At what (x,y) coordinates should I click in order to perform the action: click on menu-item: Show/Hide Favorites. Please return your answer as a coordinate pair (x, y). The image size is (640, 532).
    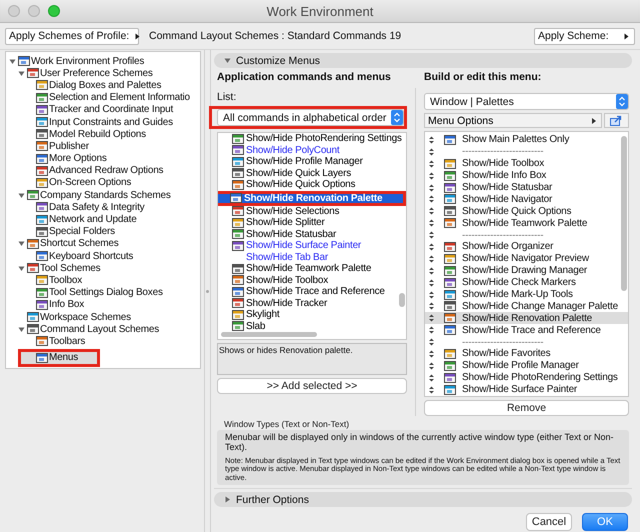
    Looking at the image, I should click on (526, 354).